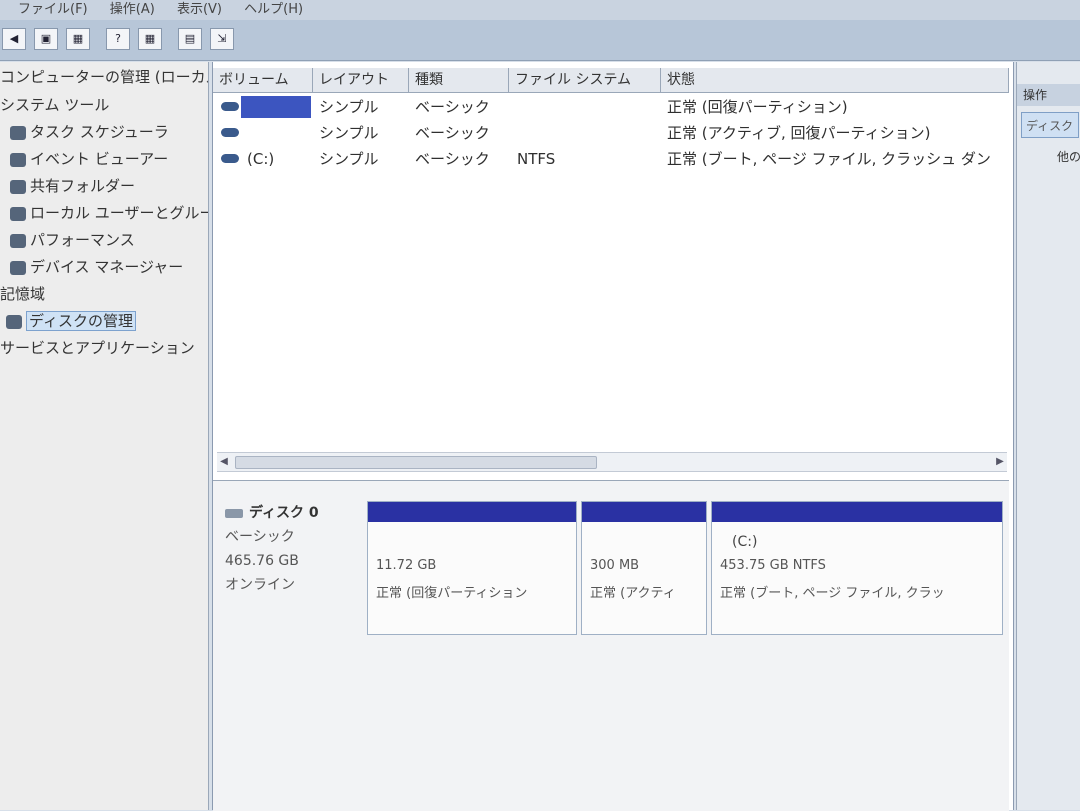 This screenshot has height=811, width=1080. I want to click on tree-label: ディスクの管理, so click(81, 321).